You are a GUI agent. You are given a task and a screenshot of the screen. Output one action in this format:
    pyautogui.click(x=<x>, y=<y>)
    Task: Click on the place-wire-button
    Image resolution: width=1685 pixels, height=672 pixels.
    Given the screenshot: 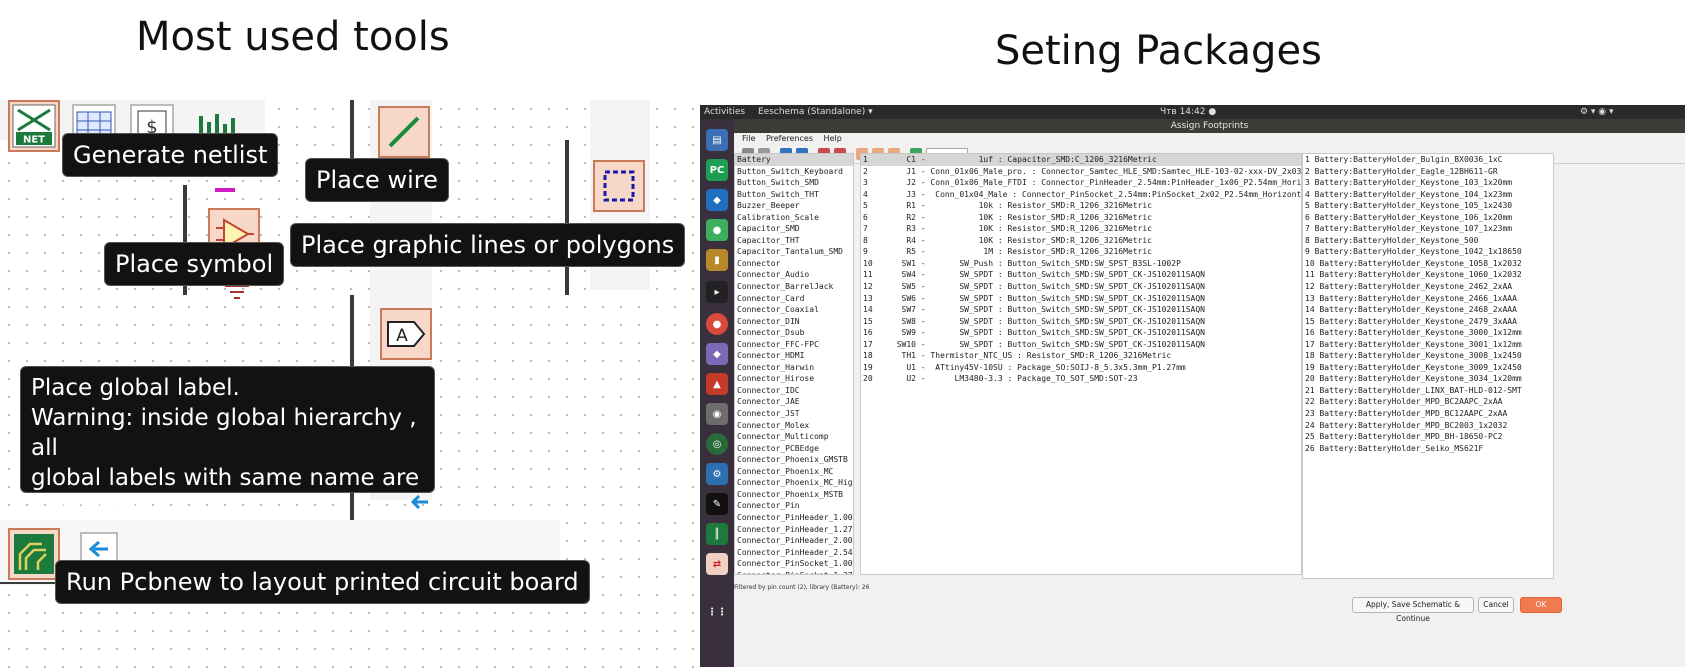 What is the action you would take?
    pyautogui.click(x=404, y=132)
    